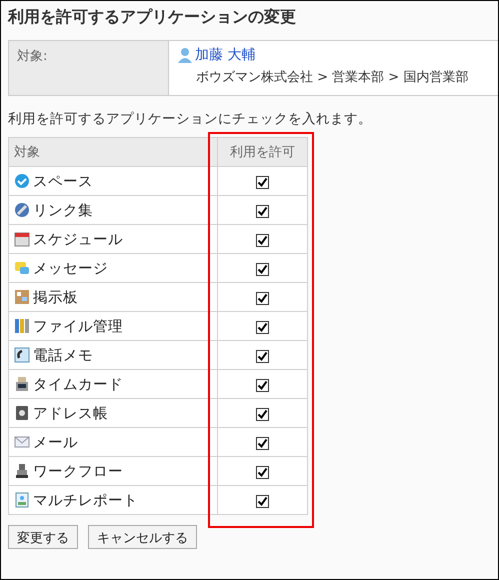 Image resolution: width=499 pixels, height=580 pixels. I want to click on target-label: 対象:, so click(89, 68).